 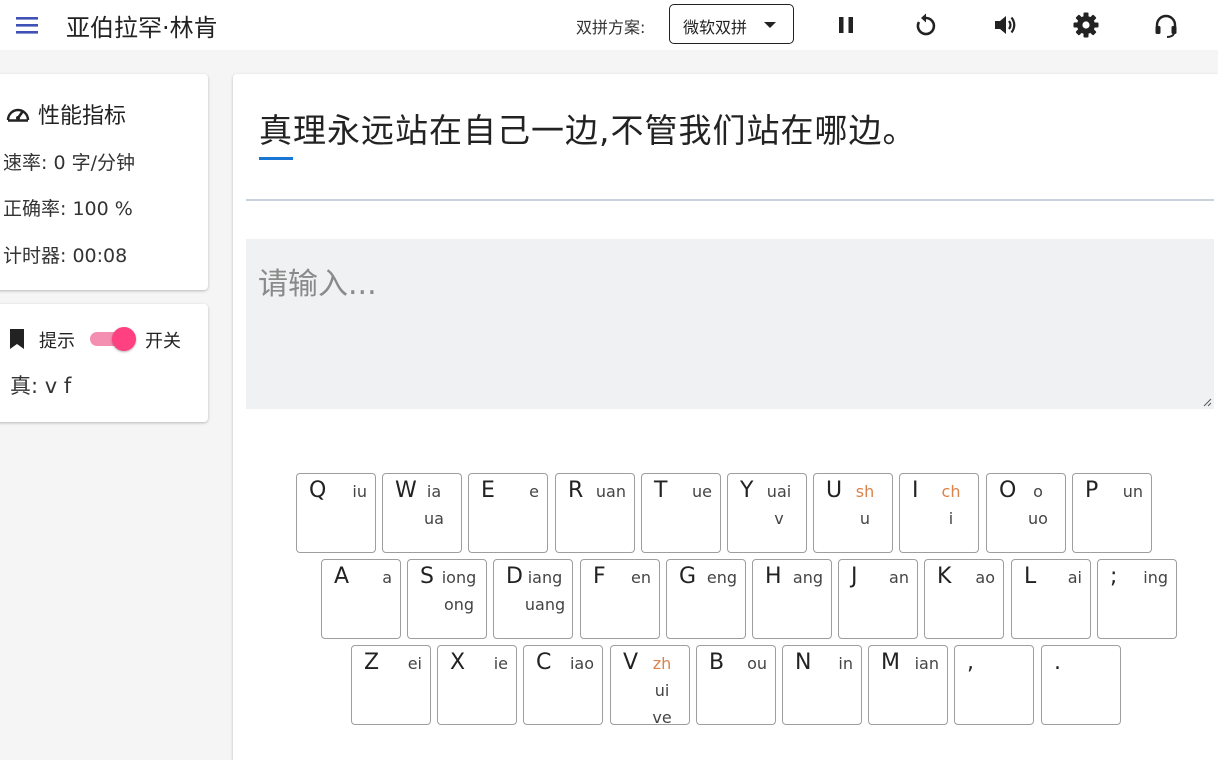 I want to click on key-i: Ich i, so click(x=939, y=513).